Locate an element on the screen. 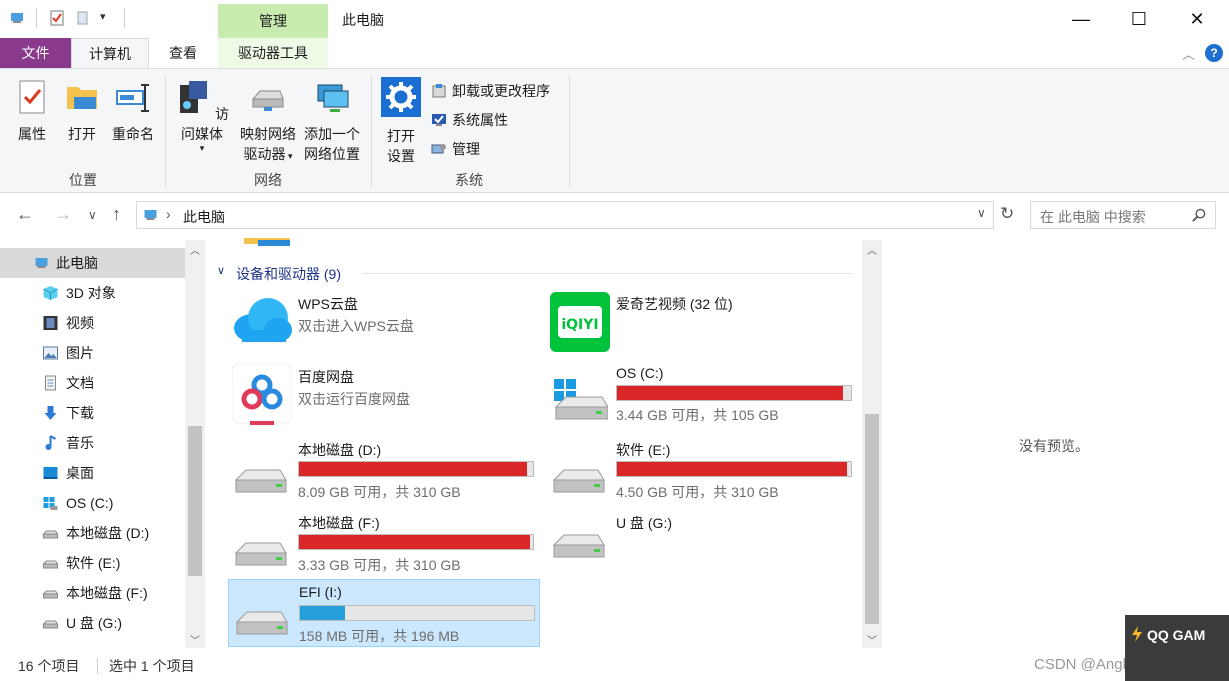 The height and width of the screenshot is (681, 1229). sidebar-item-downloads: 下载 is located at coordinates (92, 413).